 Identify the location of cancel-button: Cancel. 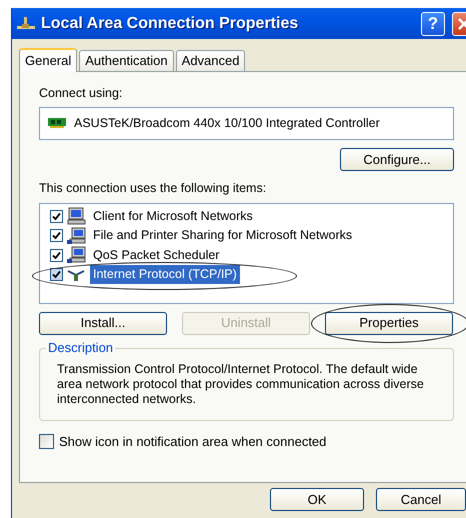
(421, 499).